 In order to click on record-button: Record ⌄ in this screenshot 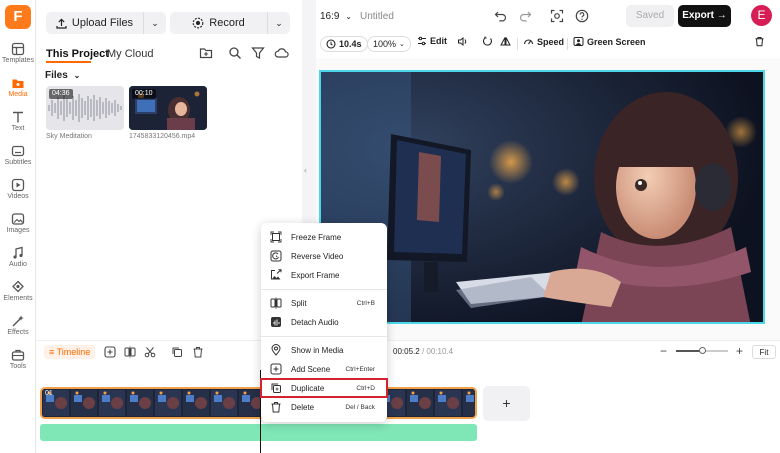, I will do `click(230, 23)`.